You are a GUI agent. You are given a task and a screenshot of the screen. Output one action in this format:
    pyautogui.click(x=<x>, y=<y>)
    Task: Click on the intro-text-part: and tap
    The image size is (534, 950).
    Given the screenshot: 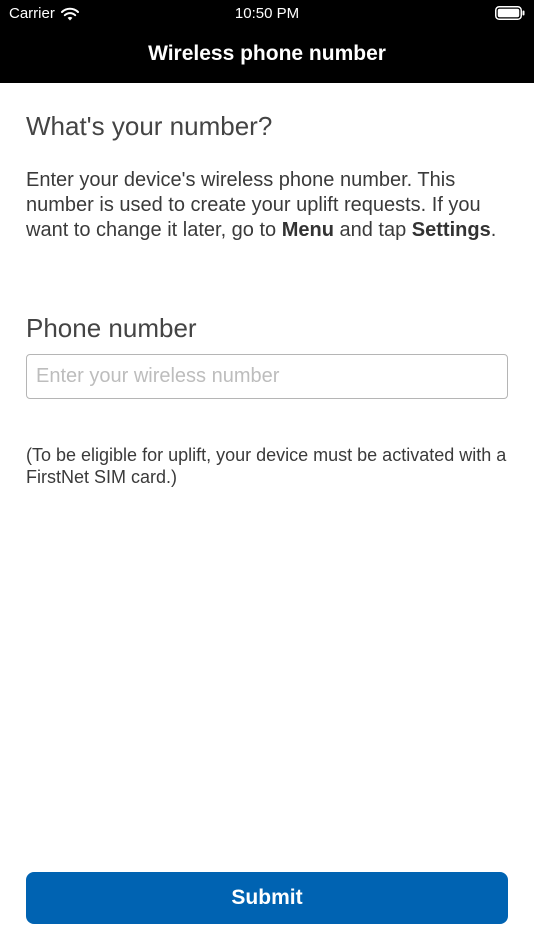 What is the action you would take?
    pyautogui.click(x=372, y=230)
    